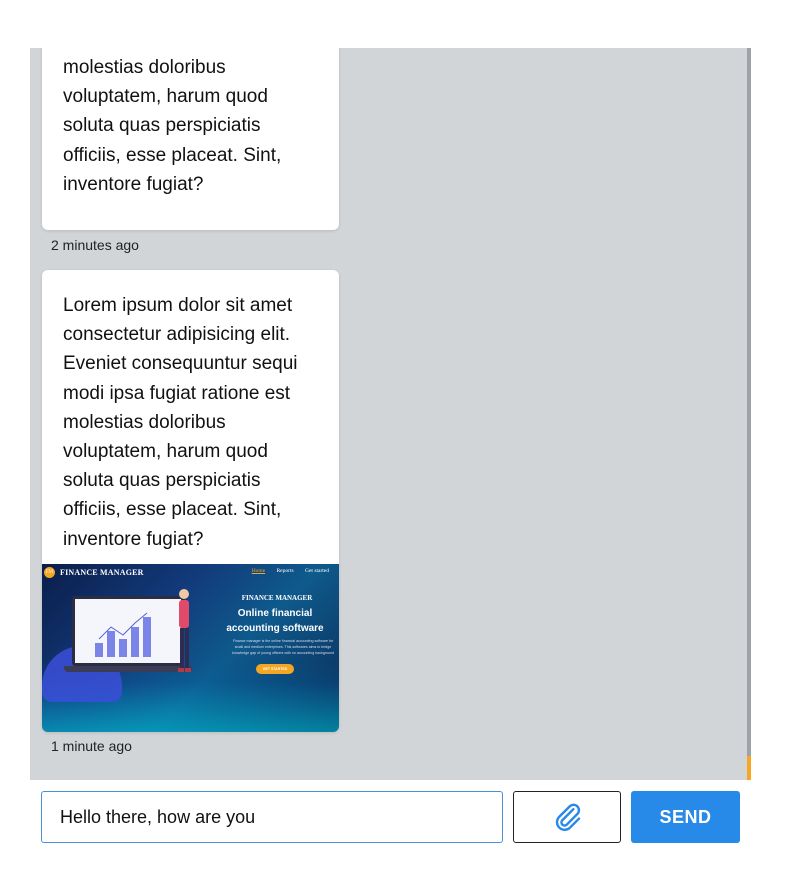  I want to click on message-input, so click(272, 817).